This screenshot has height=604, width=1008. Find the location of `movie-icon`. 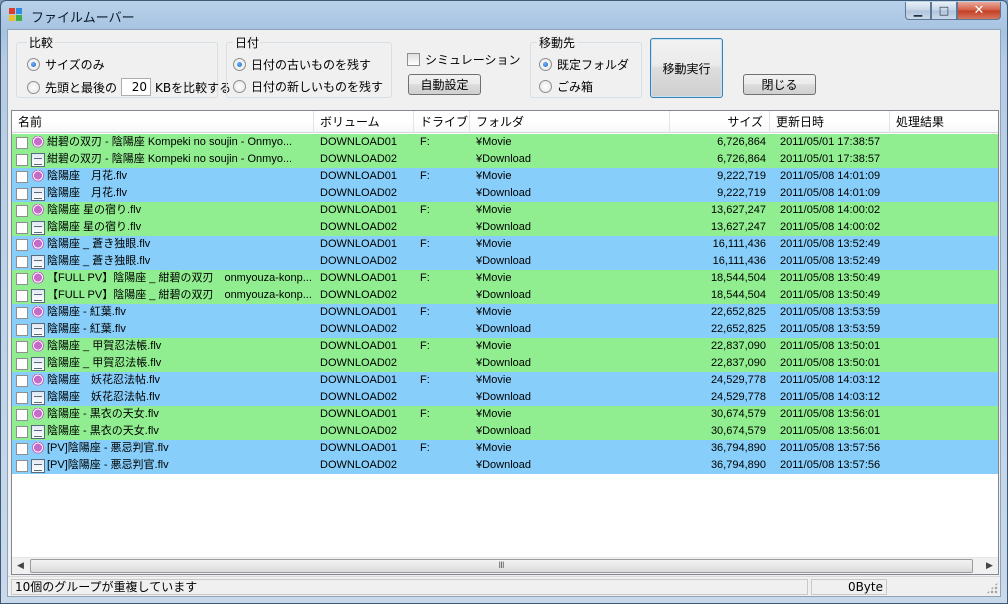

movie-icon is located at coordinates (38, 278).